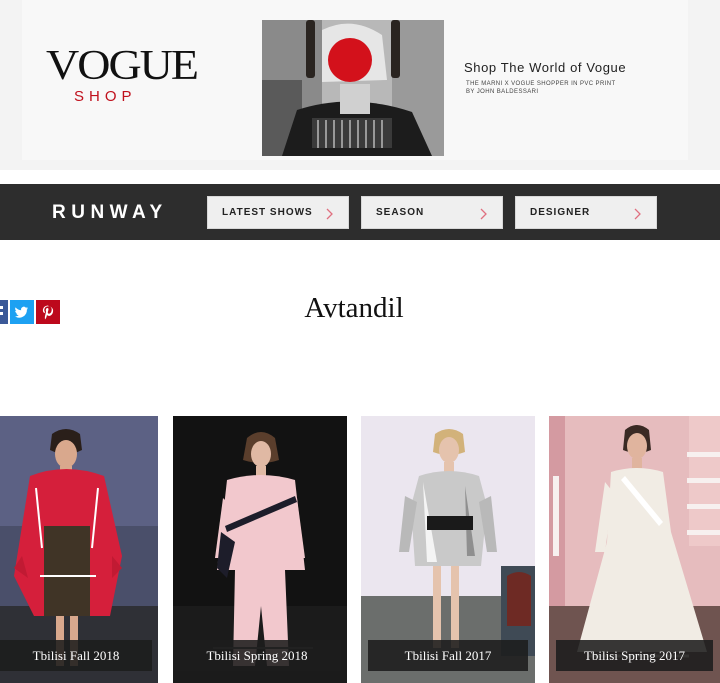 This screenshot has height=683, width=720. What do you see at coordinates (545, 67) in the screenshot?
I see `ad-headline: Shop The World of Vogue` at bounding box center [545, 67].